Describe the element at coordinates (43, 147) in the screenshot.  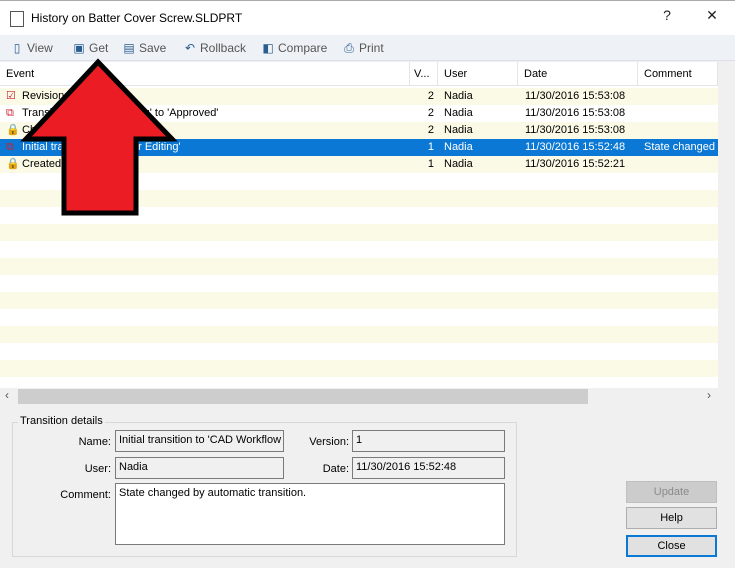
I see `event-text: Initial tra` at that location.